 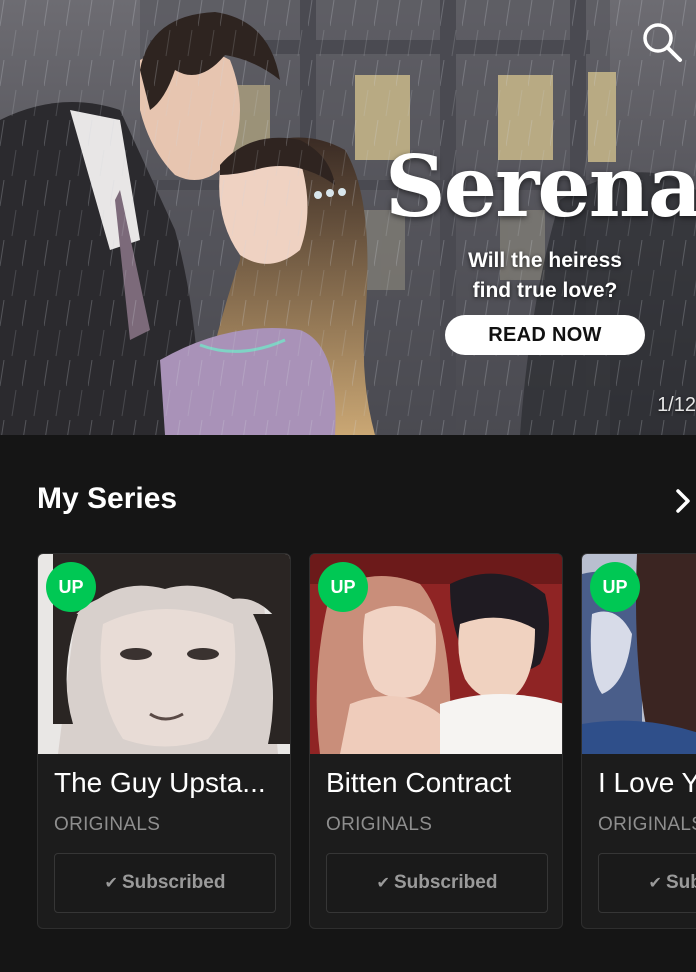 I want to click on search-icon, so click(x=662, y=42).